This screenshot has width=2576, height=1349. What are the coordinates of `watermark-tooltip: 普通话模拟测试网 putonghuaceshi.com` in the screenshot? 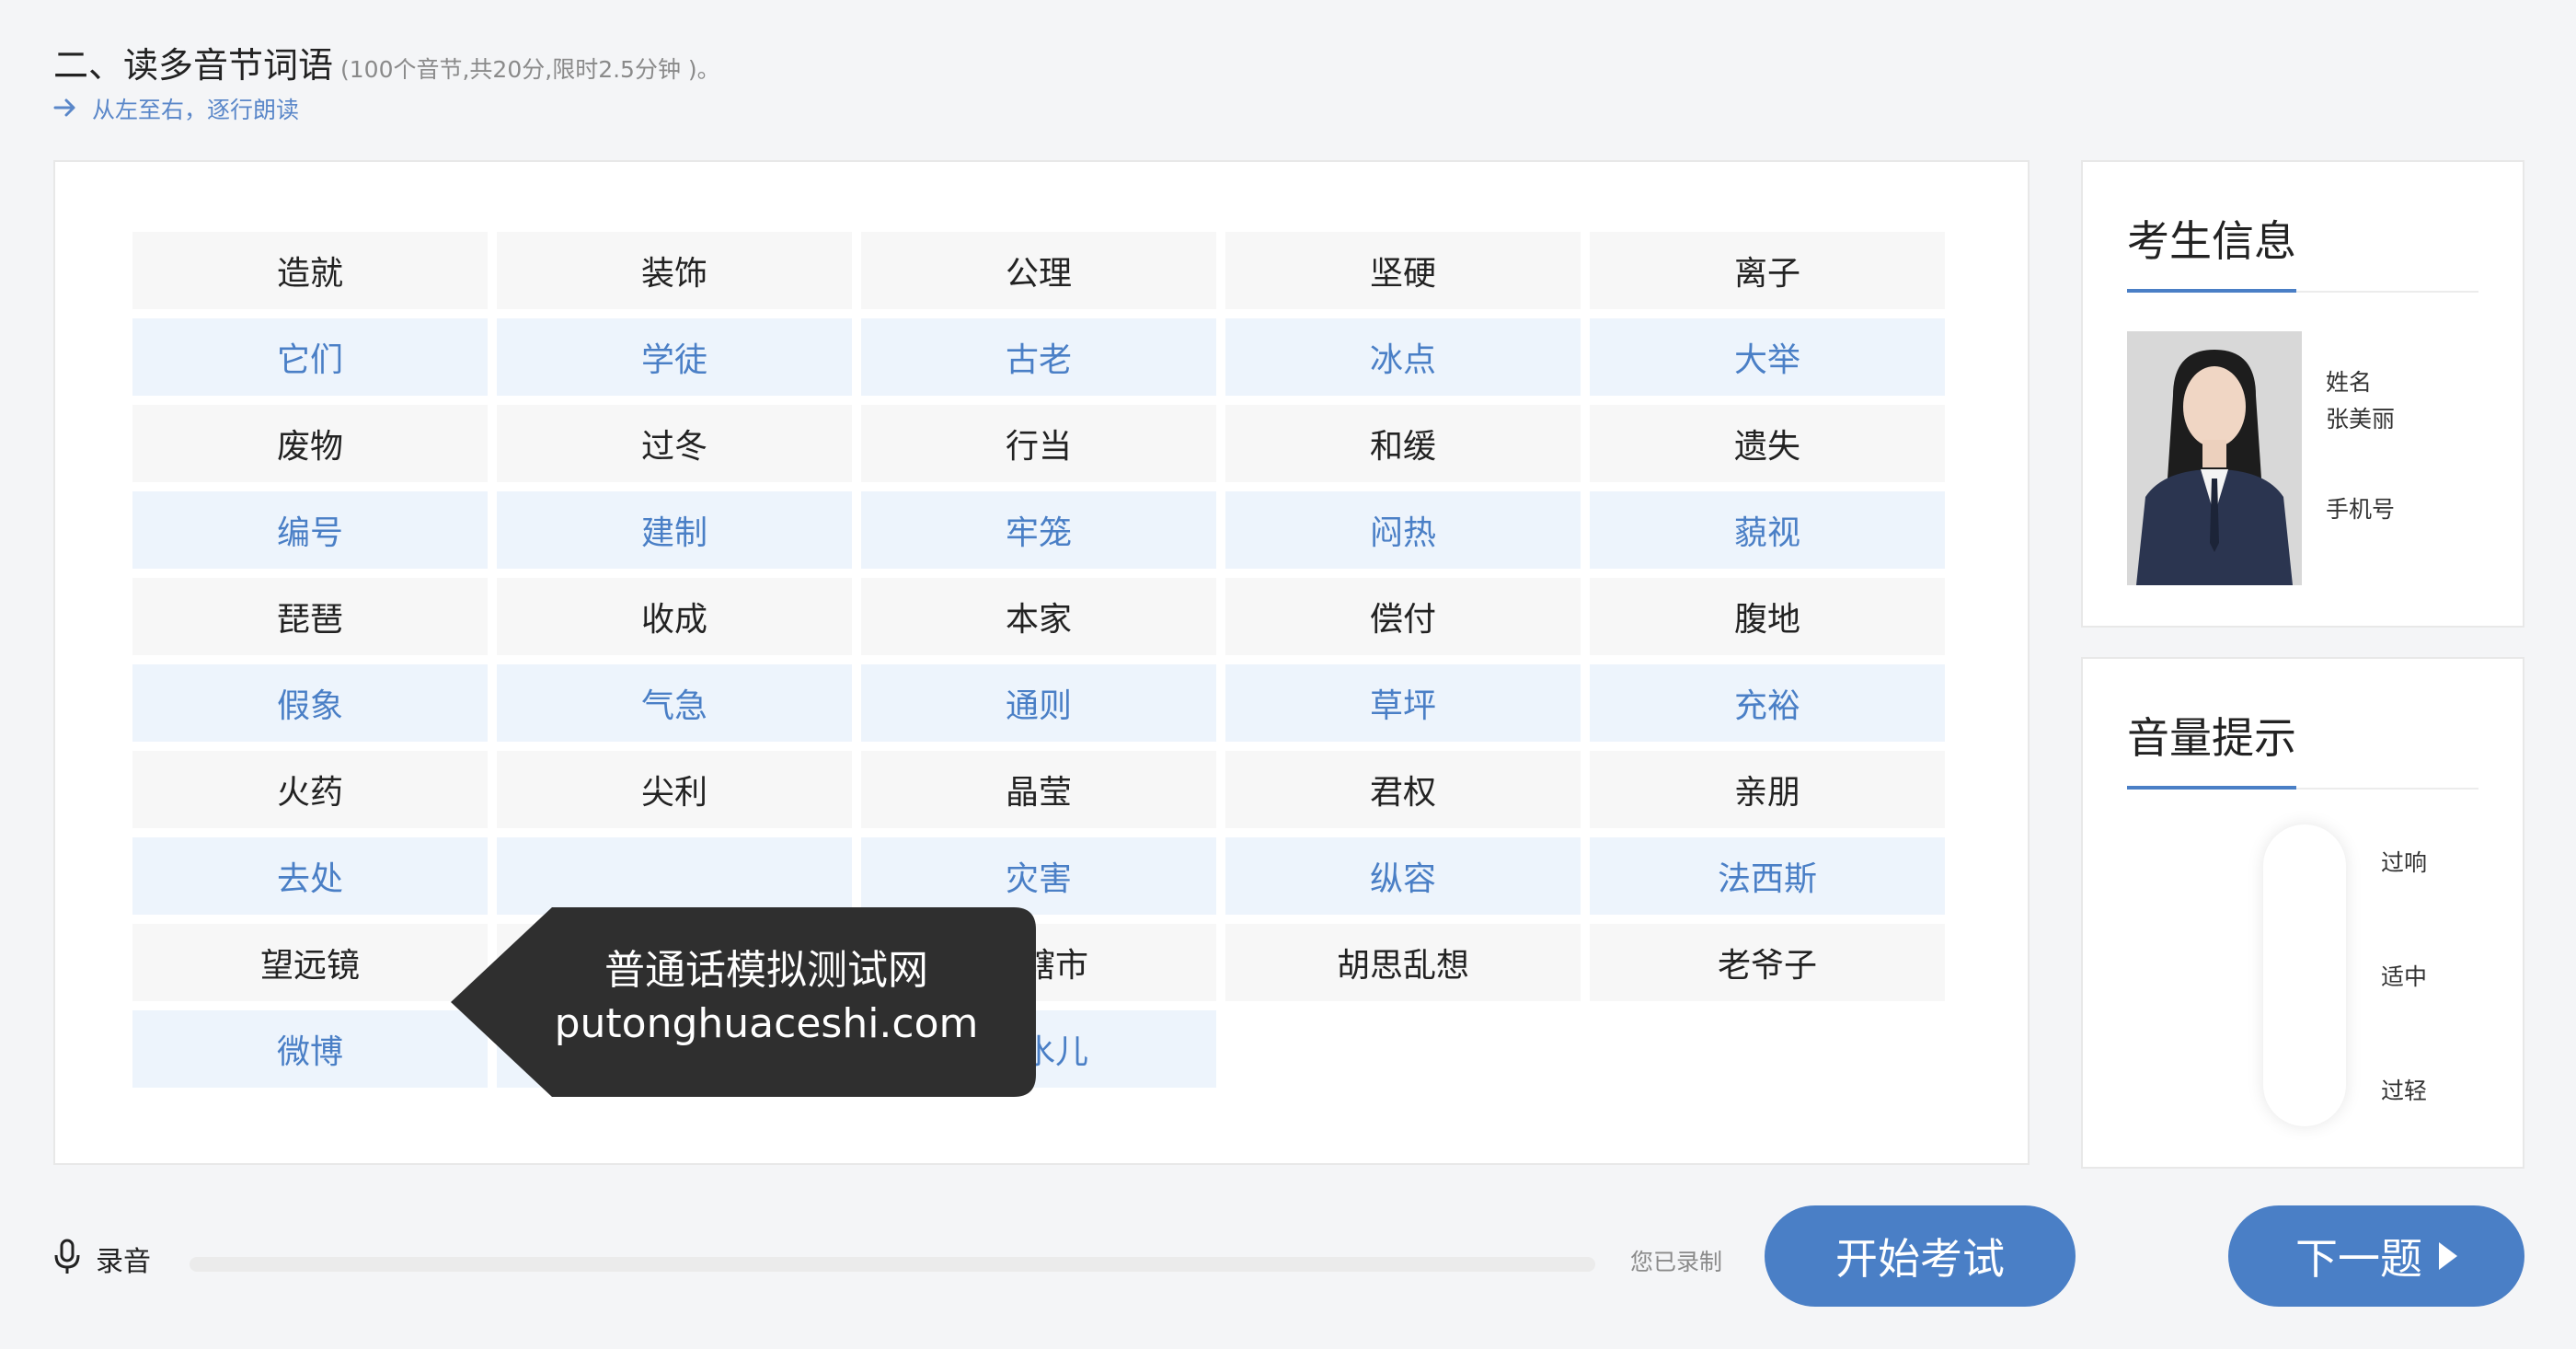 It's located at (743, 1002).